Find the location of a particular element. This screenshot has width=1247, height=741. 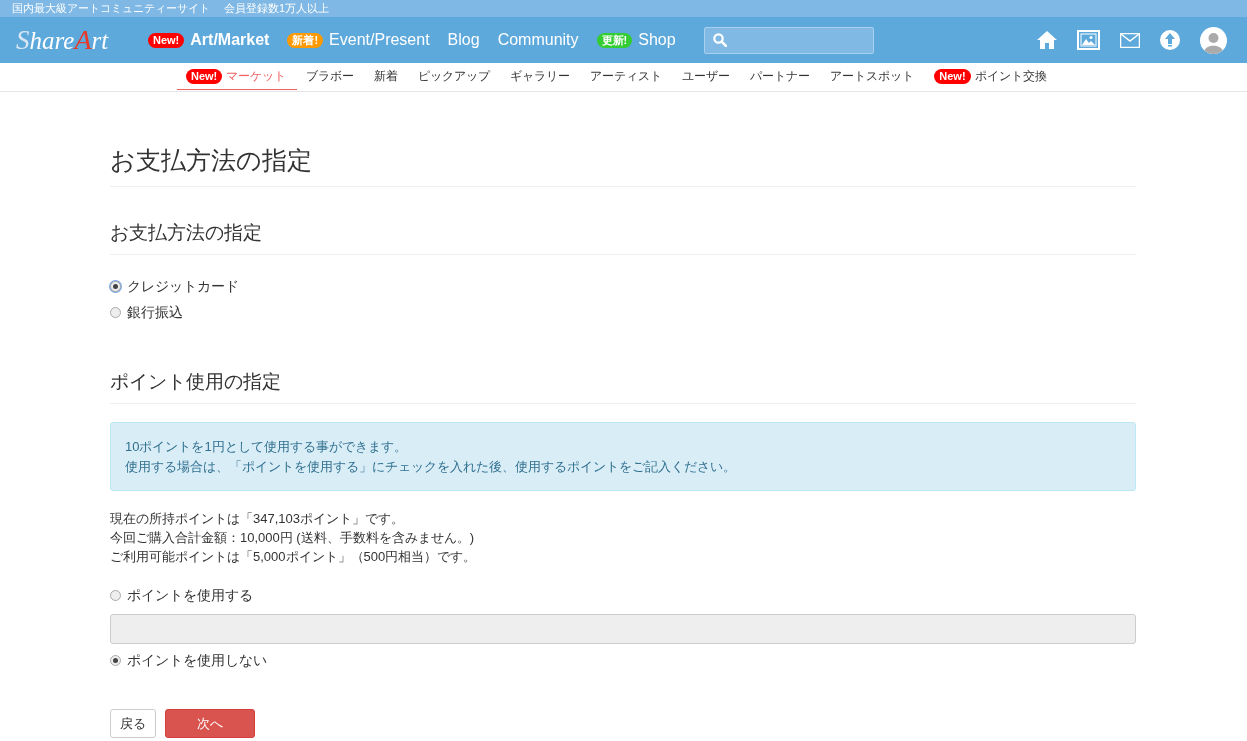

summary-text: 現在の所持ポイントは「347,103ポイント」です。 is located at coordinates (257, 519).